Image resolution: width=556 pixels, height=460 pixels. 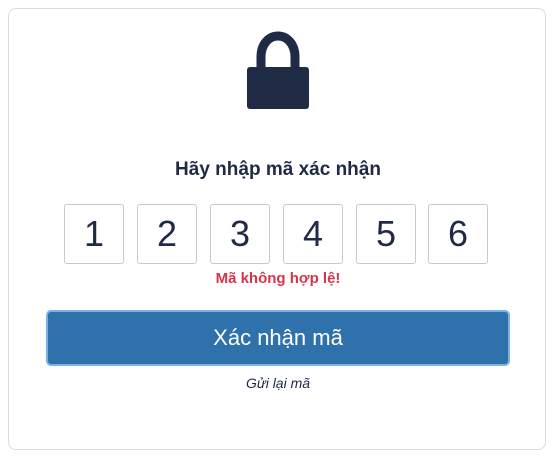 What do you see at coordinates (458, 234) in the screenshot?
I see `code-digit-6: 6` at bounding box center [458, 234].